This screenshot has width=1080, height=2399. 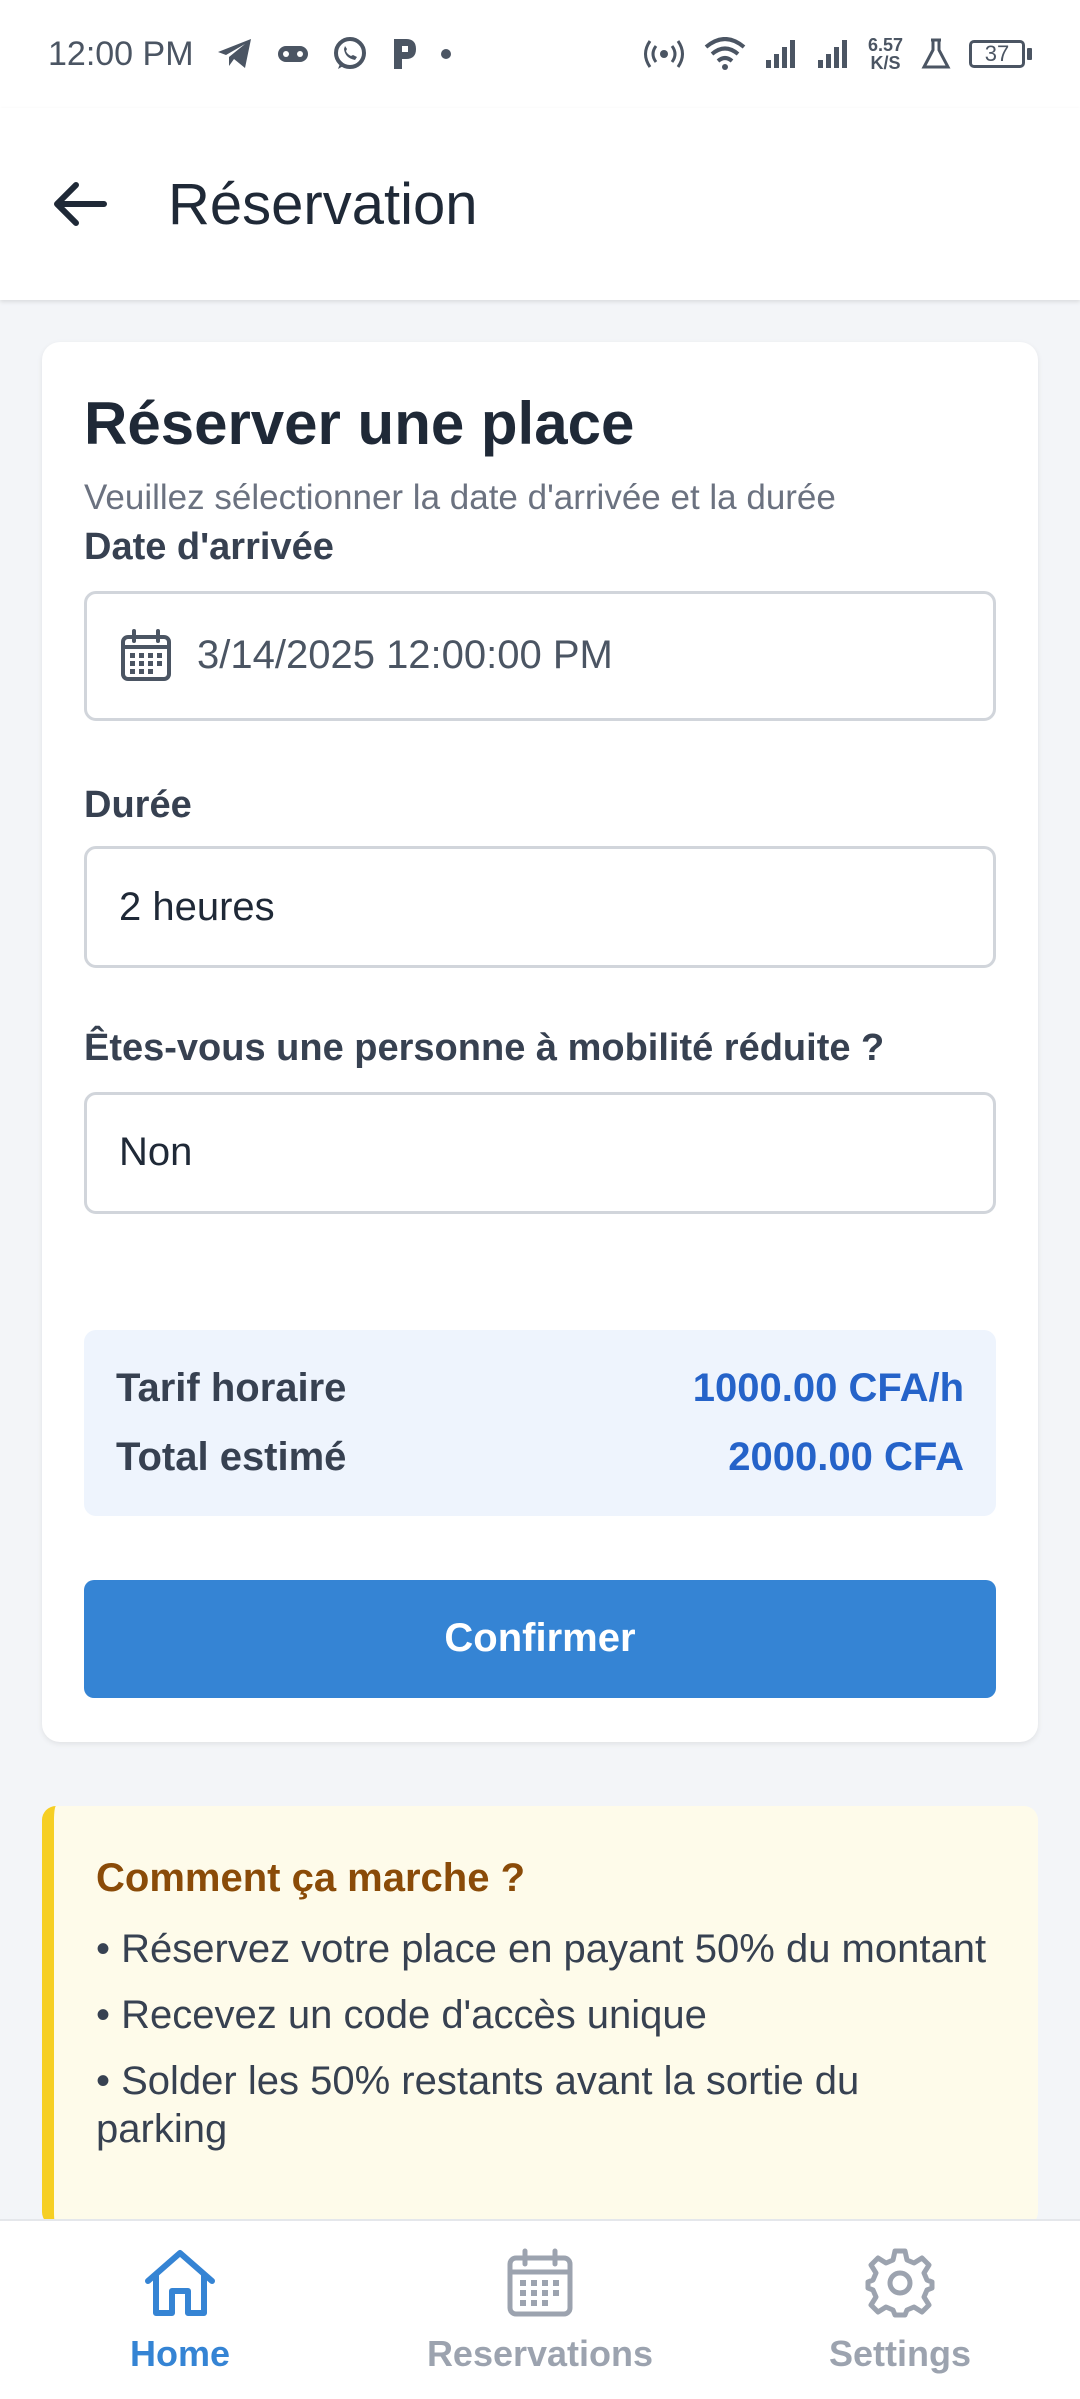 What do you see at coordinates (156, 1152) in the screenshot?
I see `pmr-value: Non` at bounding box center [156, 1152].